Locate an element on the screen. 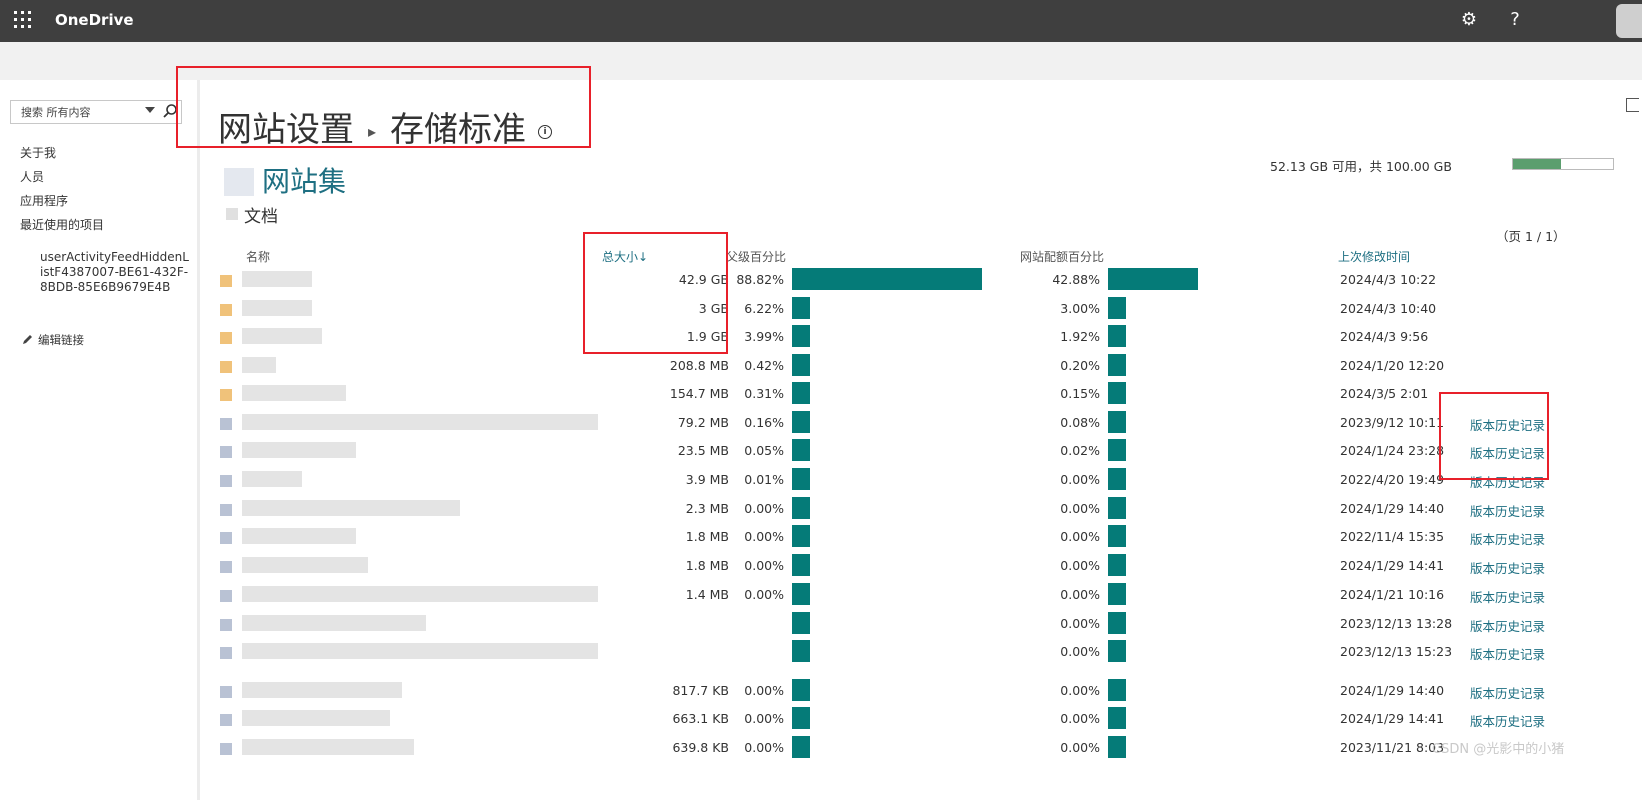 This screenshot has width=1642, height=800. search-placeholder: 搜索 所有内容 is located at coordinates (56, 112).